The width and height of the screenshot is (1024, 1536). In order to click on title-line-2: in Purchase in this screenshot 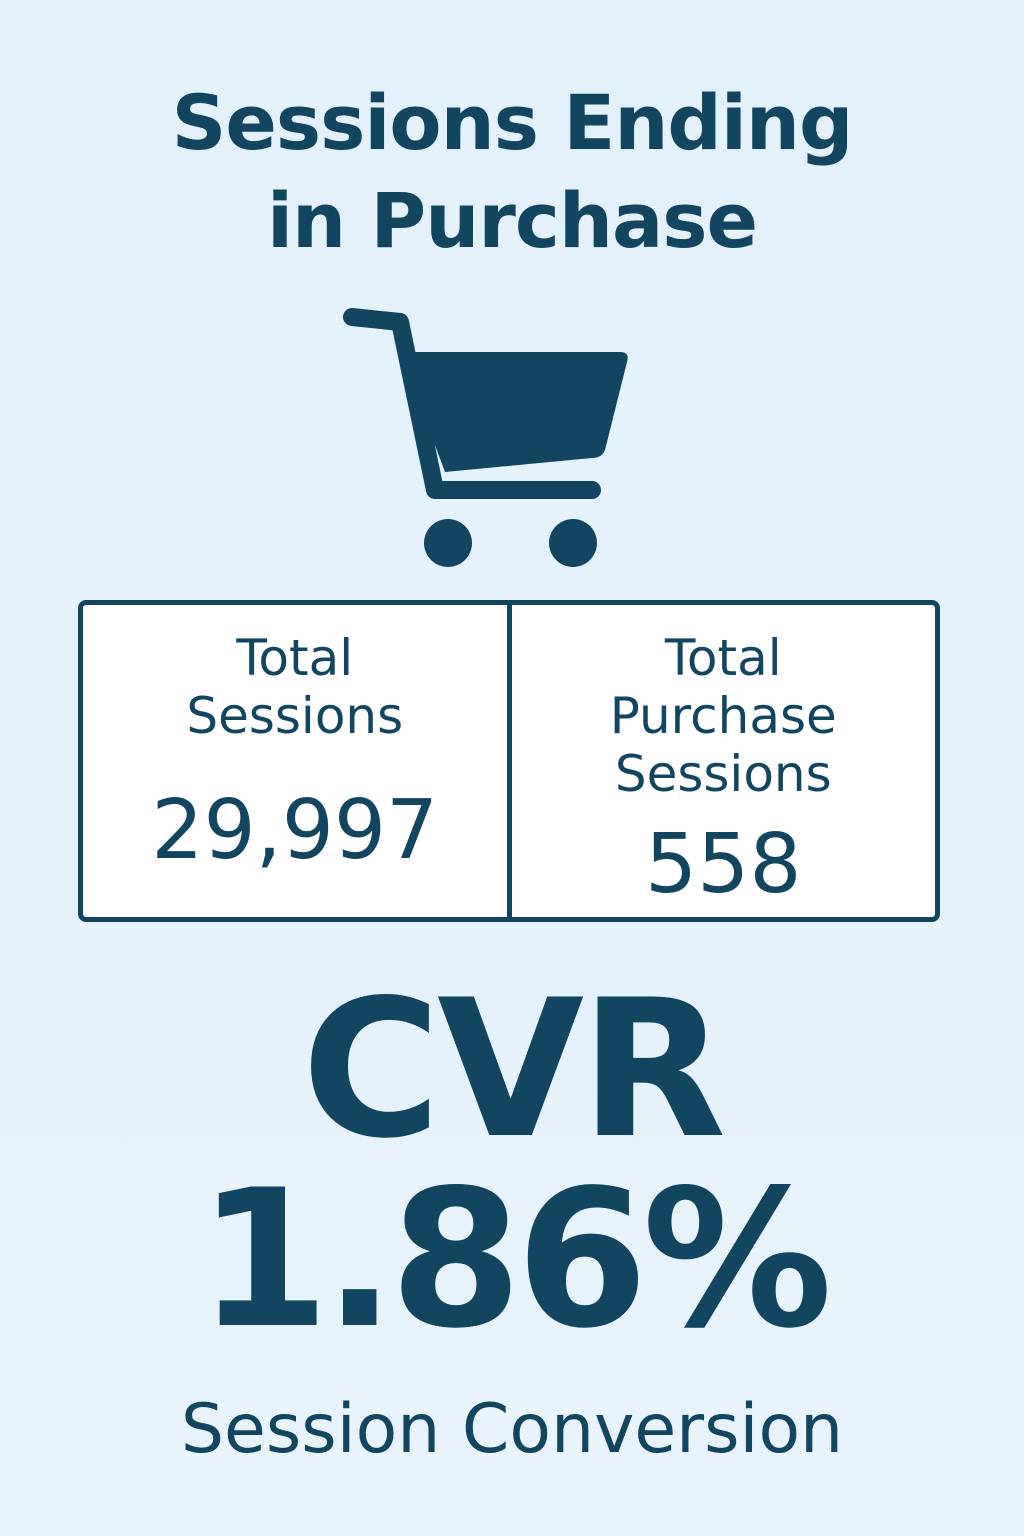, I will do `click(512, 220)`.